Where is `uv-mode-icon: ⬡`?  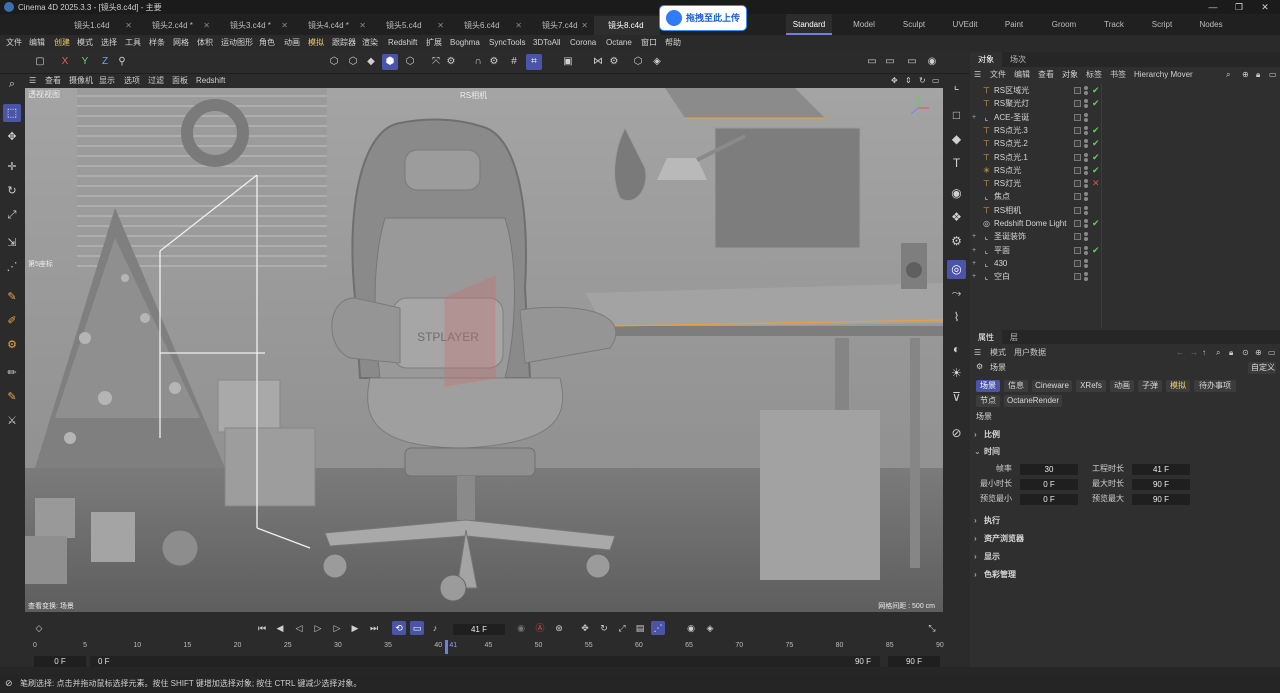 uv-mode-icon: ⬡ is located at coordinates (410, 62).